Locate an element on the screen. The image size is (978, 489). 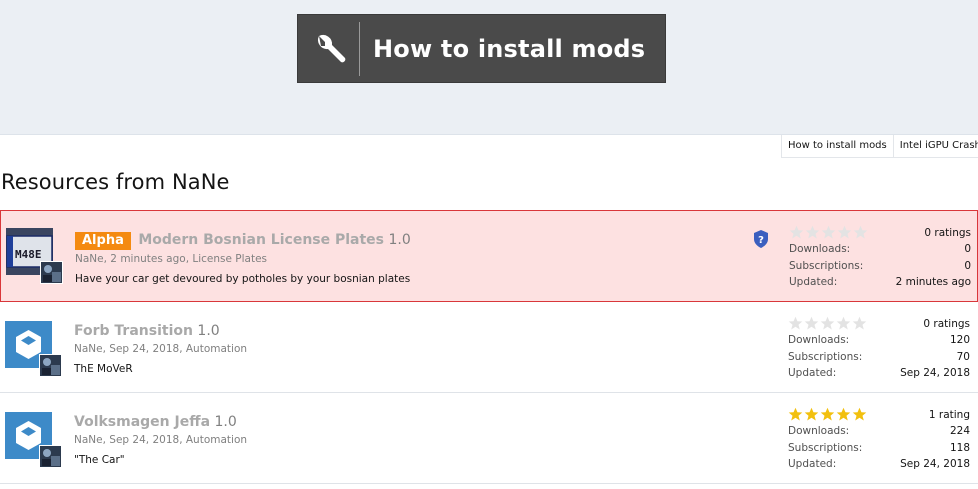
subscriptions-value: 0 is located at coordinates (967, 265).